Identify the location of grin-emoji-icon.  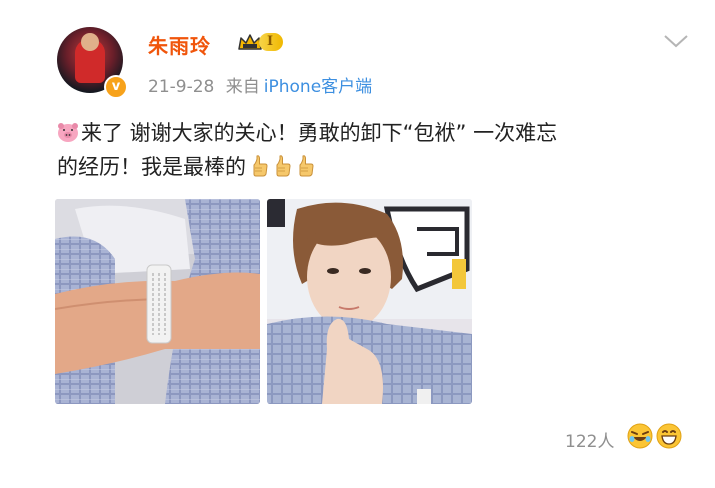
(669, 436).